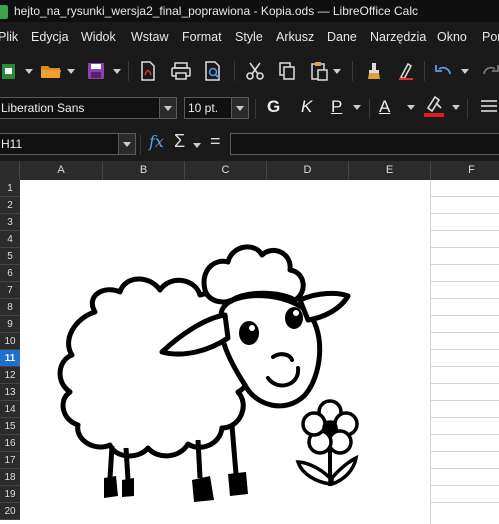  I want to click on paste-dropdown-chevron-icon, so click(337, 71).